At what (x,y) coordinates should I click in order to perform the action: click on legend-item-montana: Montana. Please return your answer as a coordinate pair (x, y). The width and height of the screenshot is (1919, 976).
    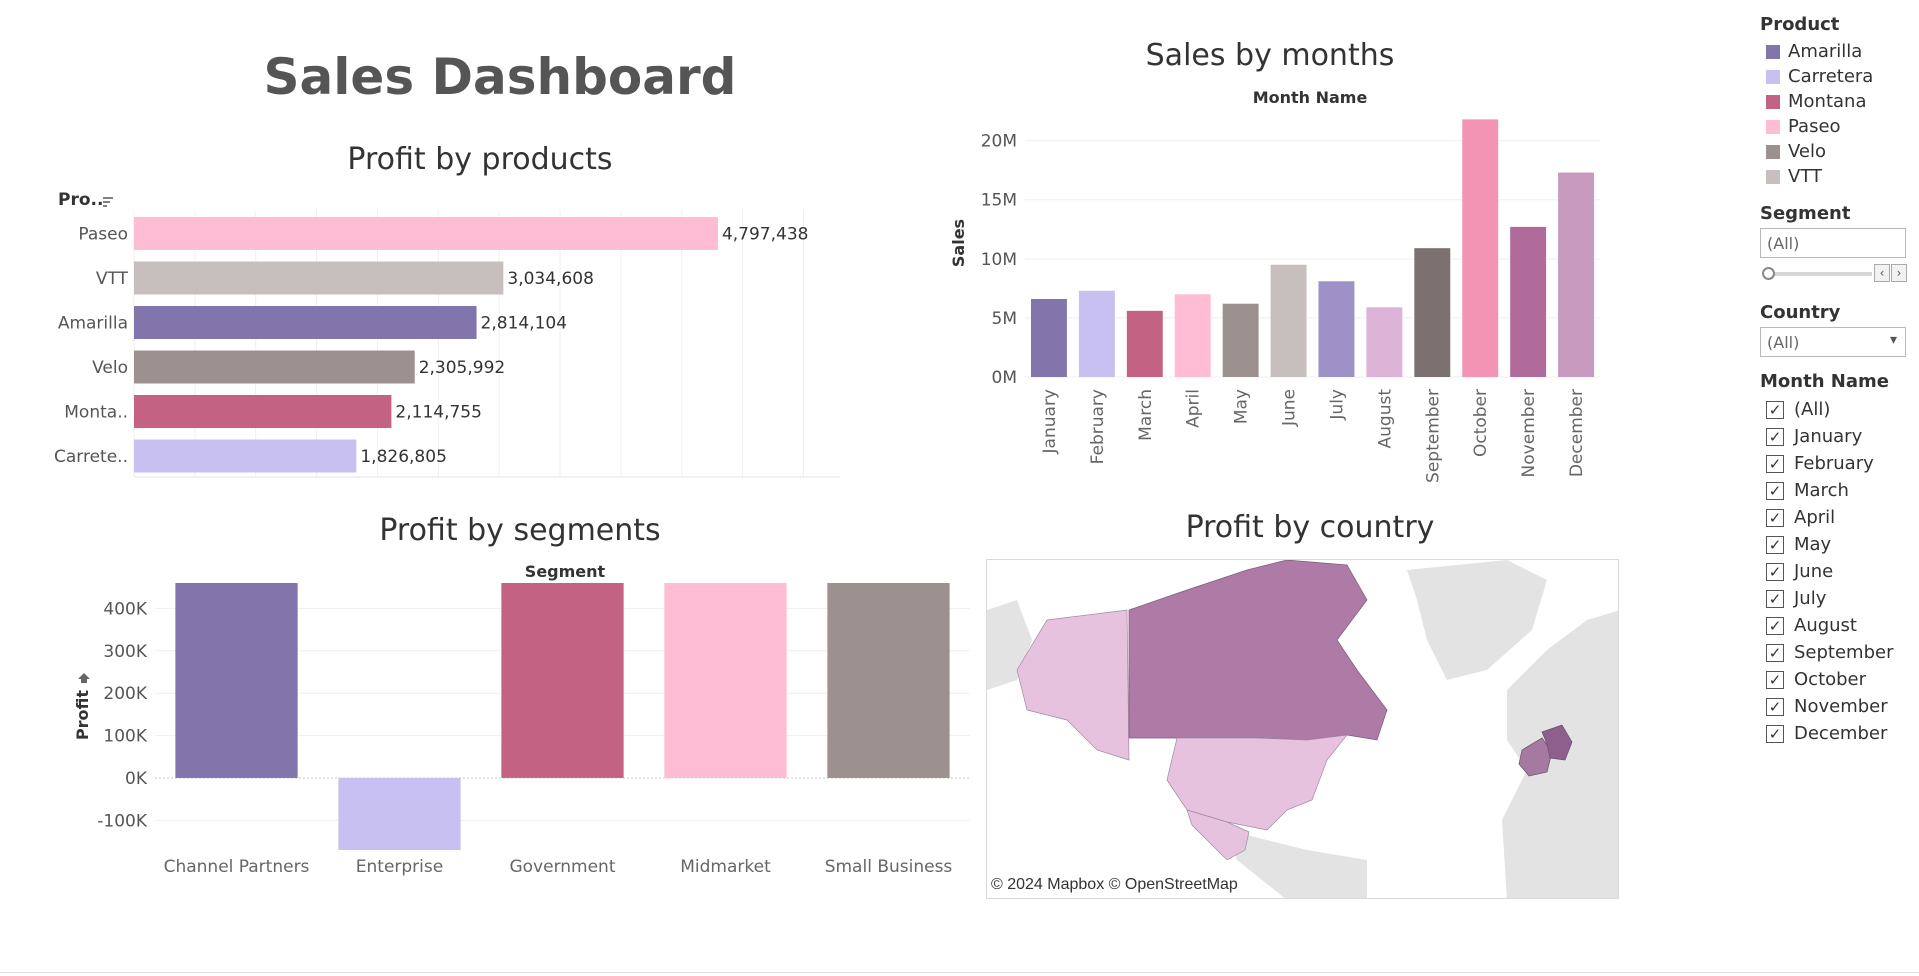
    Looking at the image, I should click on (1835, 101).